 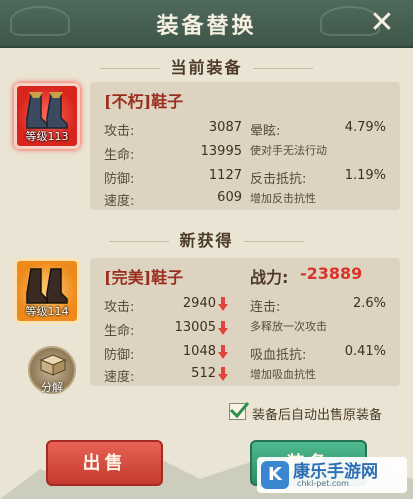 What do you see at coordinates (382, 23) in the screenshot?
I see `close-icon: ✕` at bounding box center [382, 23].